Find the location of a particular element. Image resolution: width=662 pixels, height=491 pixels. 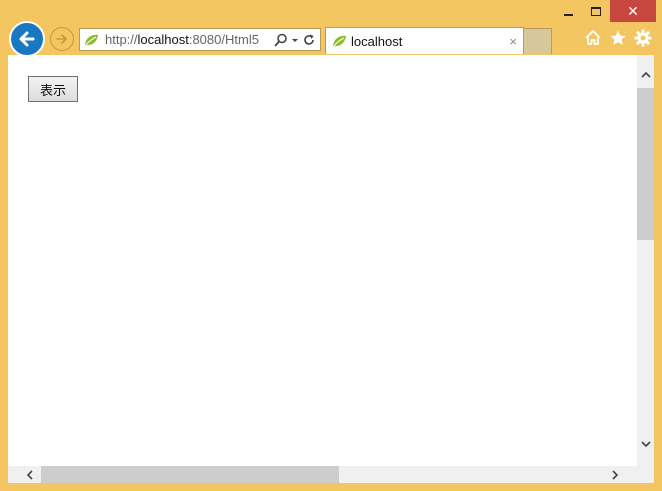

horizontal-scrollbar is located at coordinates (322, 474).